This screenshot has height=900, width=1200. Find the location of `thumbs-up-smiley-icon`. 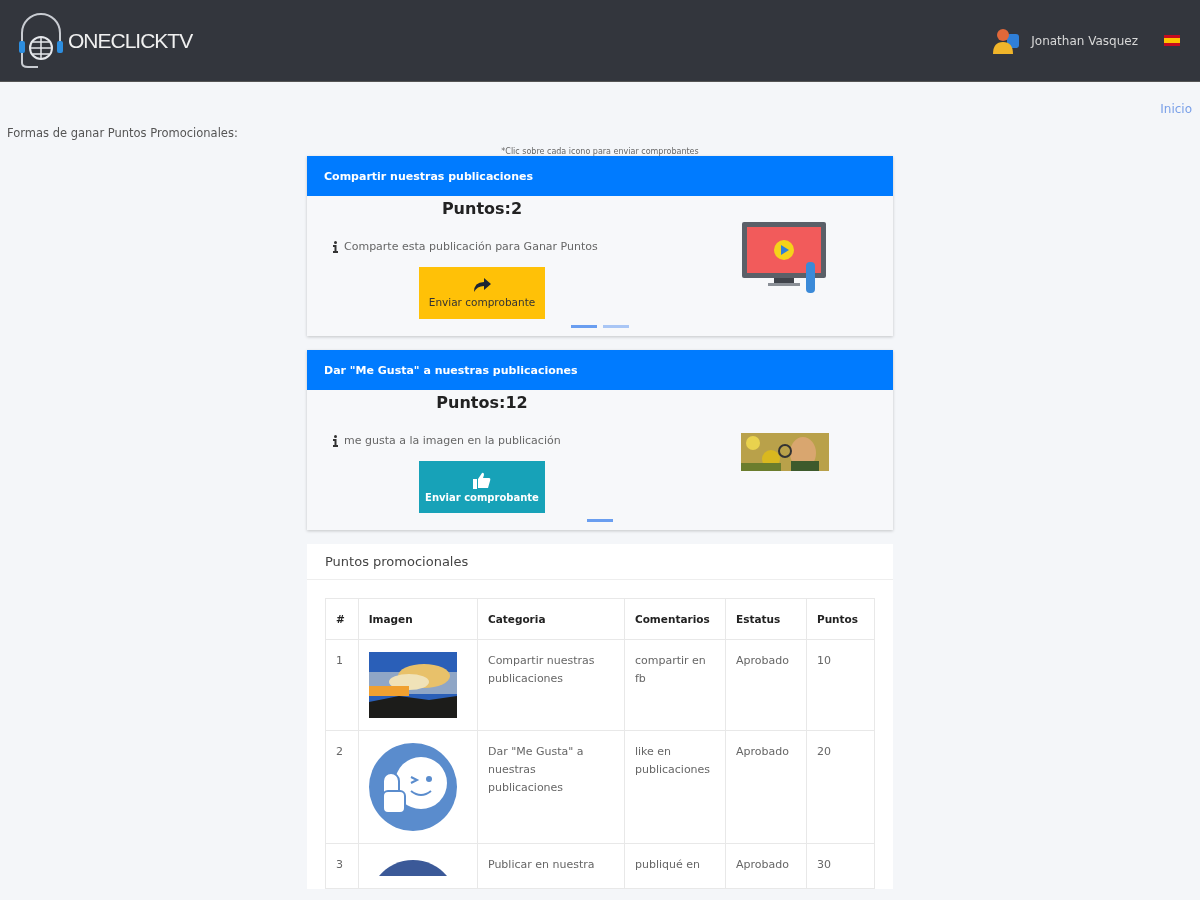

thumbs-up-smiley-icon is located at coordinates (412, 787).